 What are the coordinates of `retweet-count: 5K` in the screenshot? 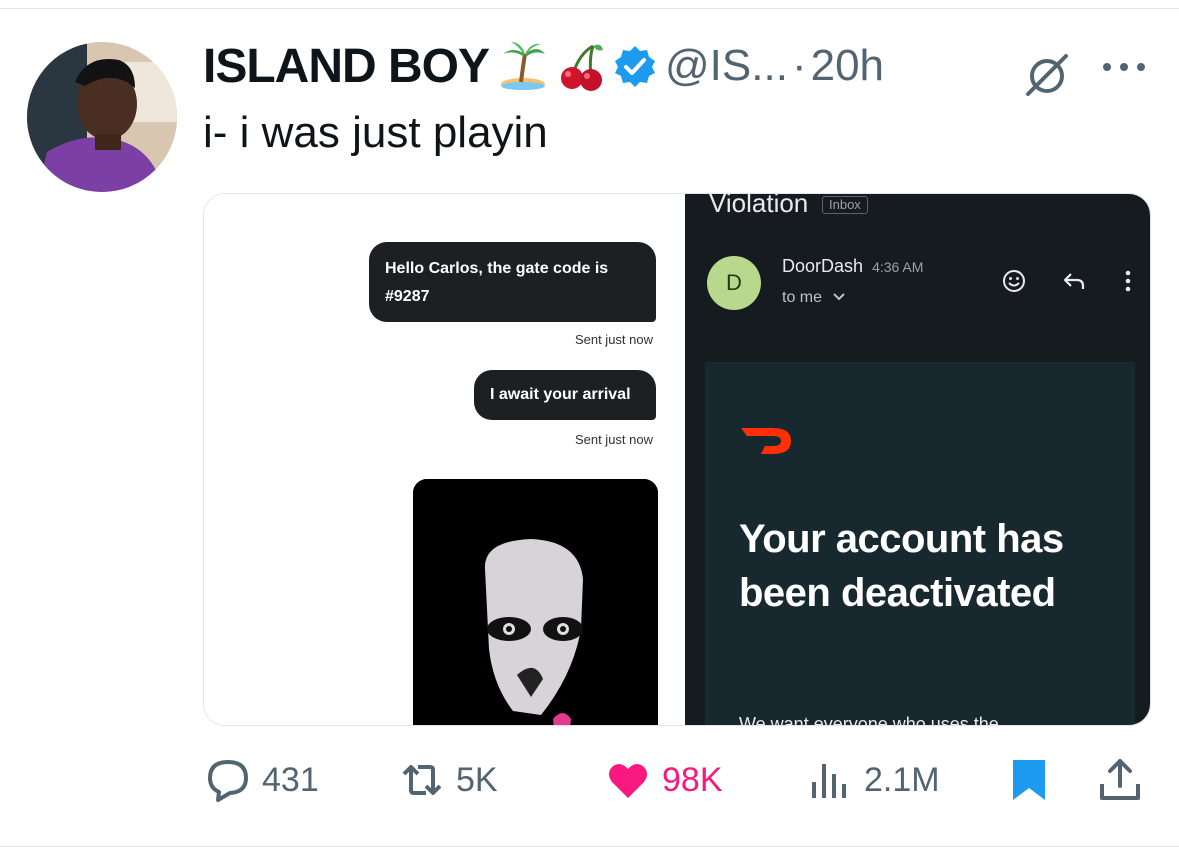 It's located at (477, 779).